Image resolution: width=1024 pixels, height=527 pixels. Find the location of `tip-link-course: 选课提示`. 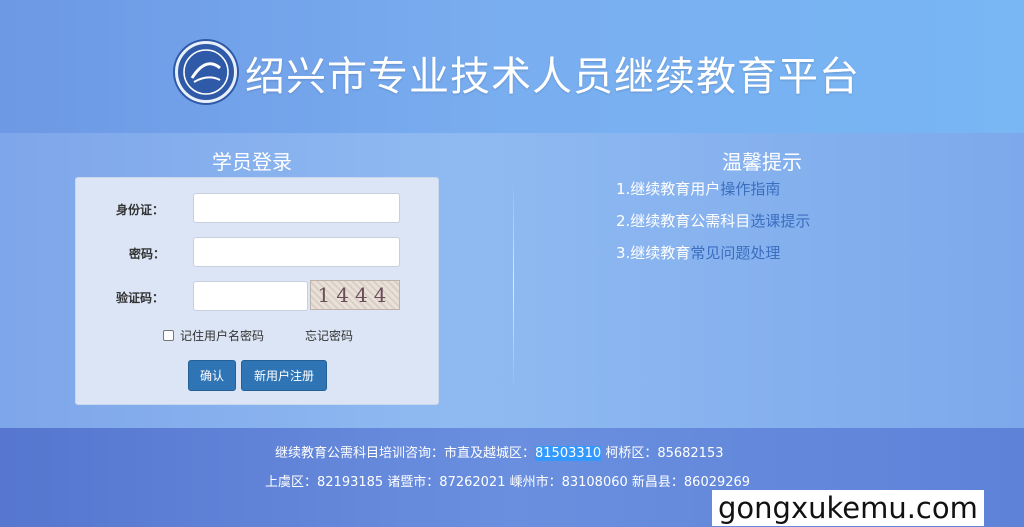

tip-link-course: 选课提示 is located at coordinates (780, 221).